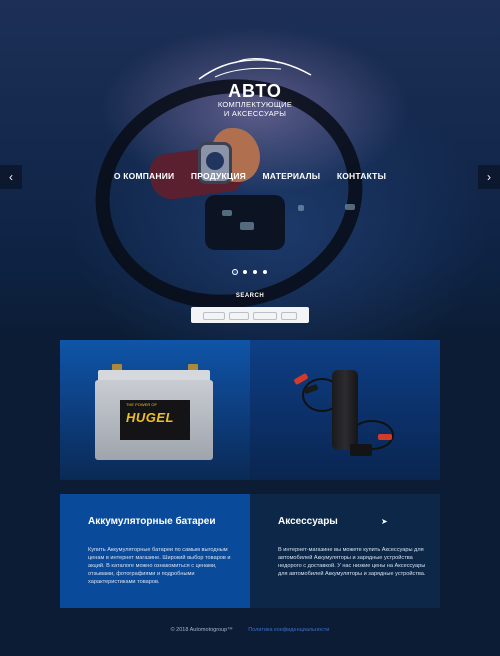 Image resolution: width=500 pixels, height=656 pixels. I want to click on slider-prev-button: ‹, so click(11, 177).